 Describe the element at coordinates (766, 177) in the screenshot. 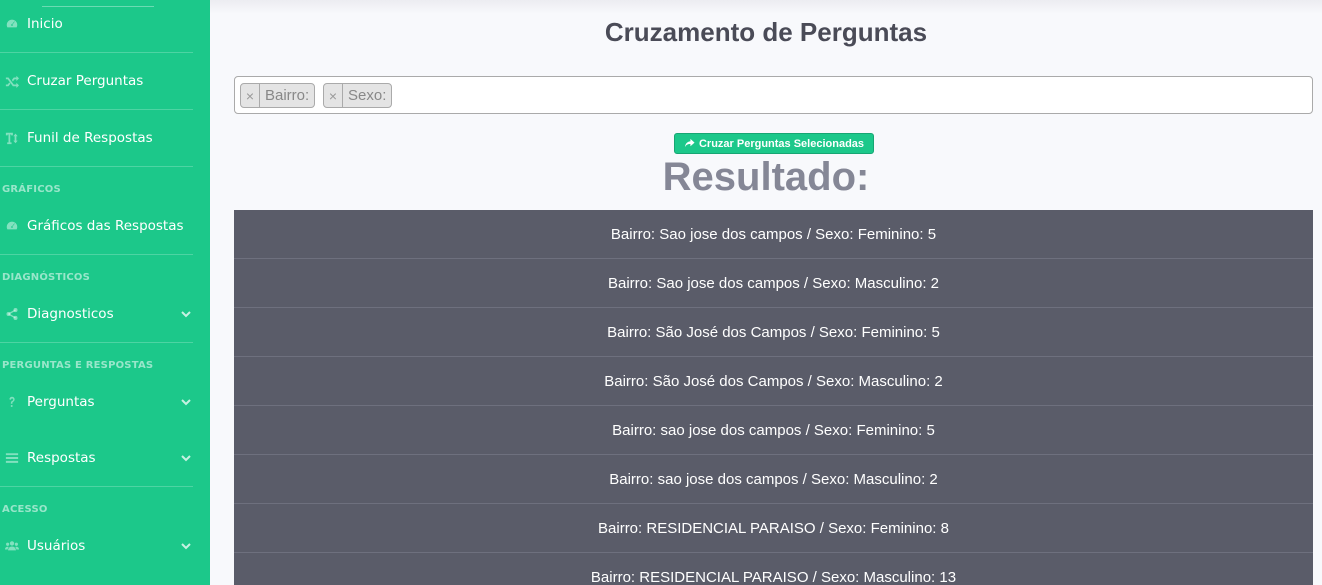

I see `result-title: Resultado:` at that location.